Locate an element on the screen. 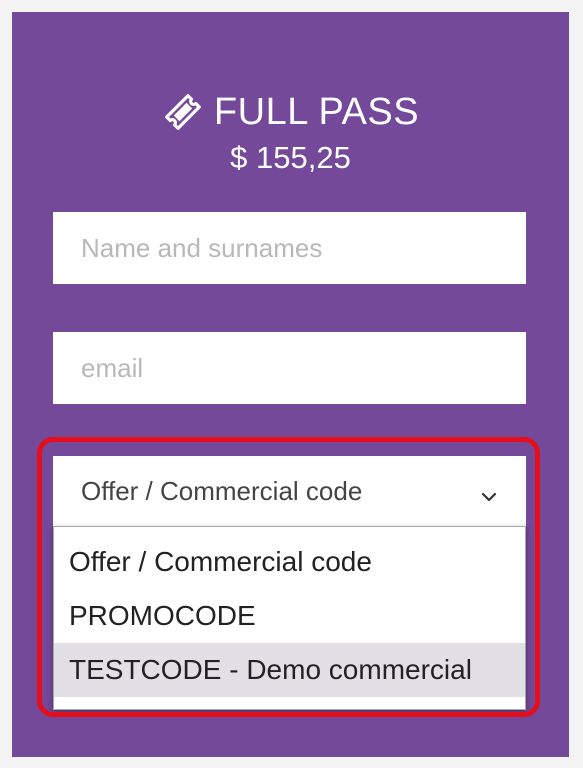 This screenshot has width=583, height=768. email-input is located at coordinates (289, 368).